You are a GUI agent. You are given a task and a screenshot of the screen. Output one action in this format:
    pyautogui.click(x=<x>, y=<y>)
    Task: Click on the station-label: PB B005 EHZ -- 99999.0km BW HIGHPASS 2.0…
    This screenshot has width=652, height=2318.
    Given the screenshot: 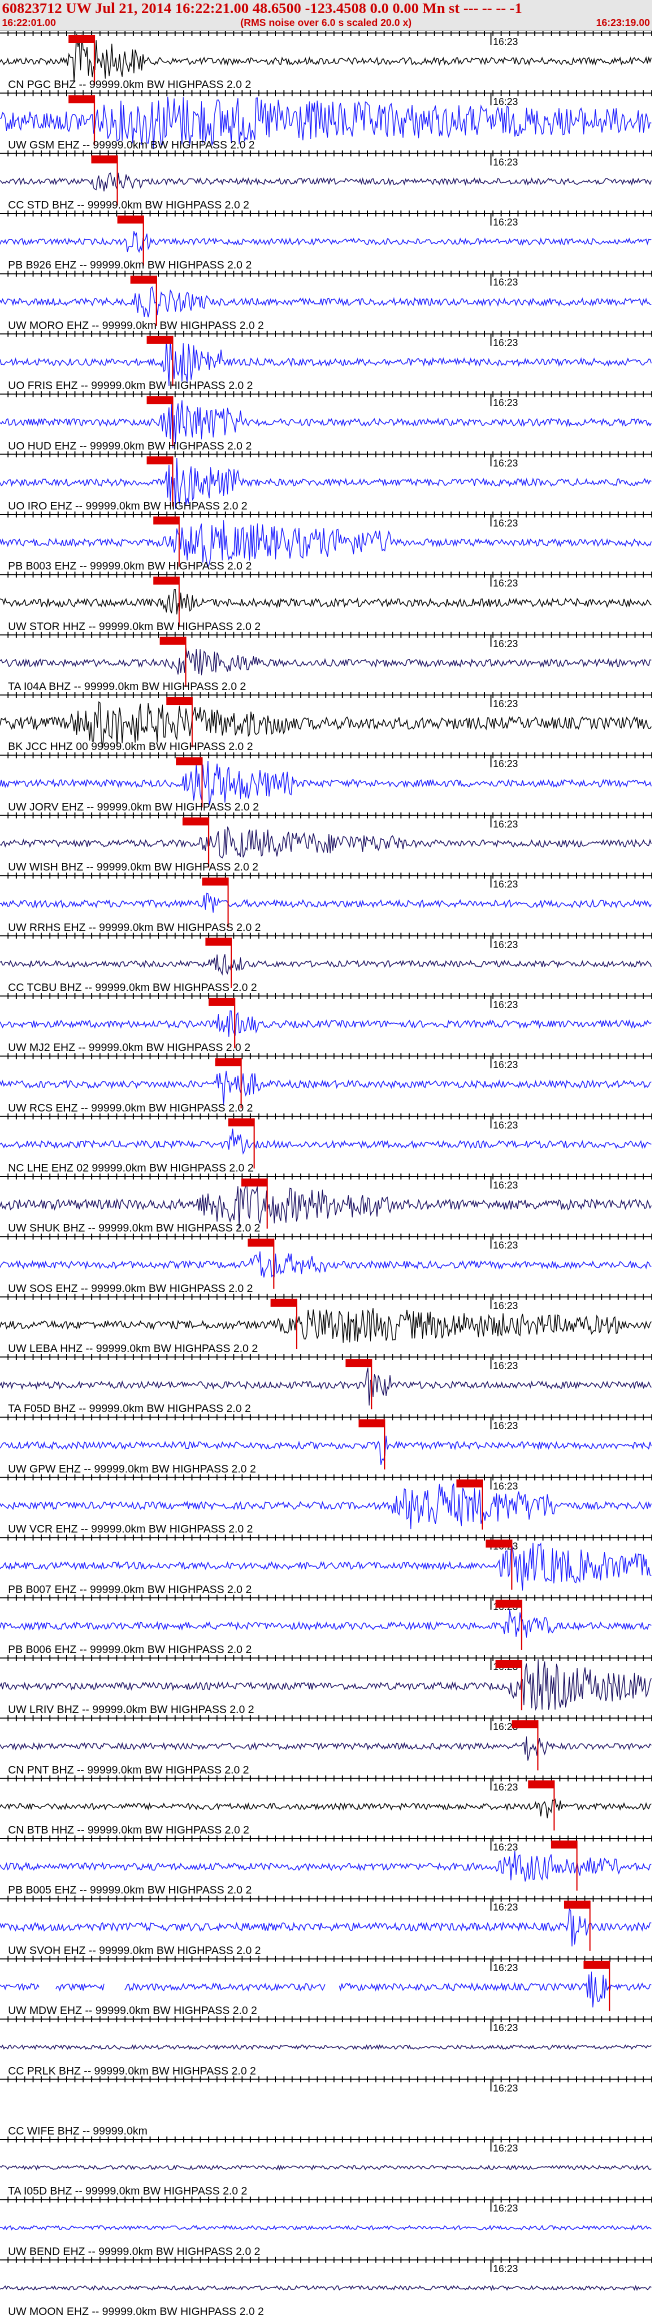 What is the action you would take?
    pyautogui.click(x=130, y=1891)
    